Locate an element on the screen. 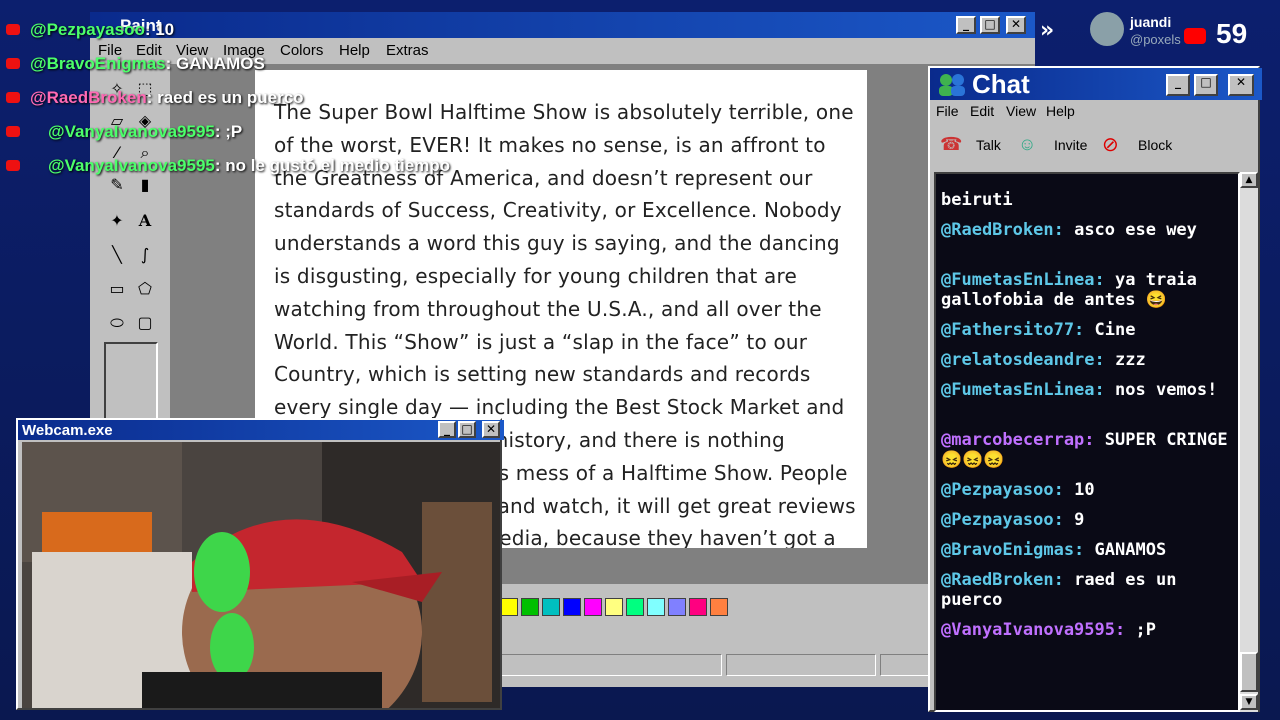 The image size is (1280, 720). webcam-title: Webcam.exe is located at coordinates (67, 430).